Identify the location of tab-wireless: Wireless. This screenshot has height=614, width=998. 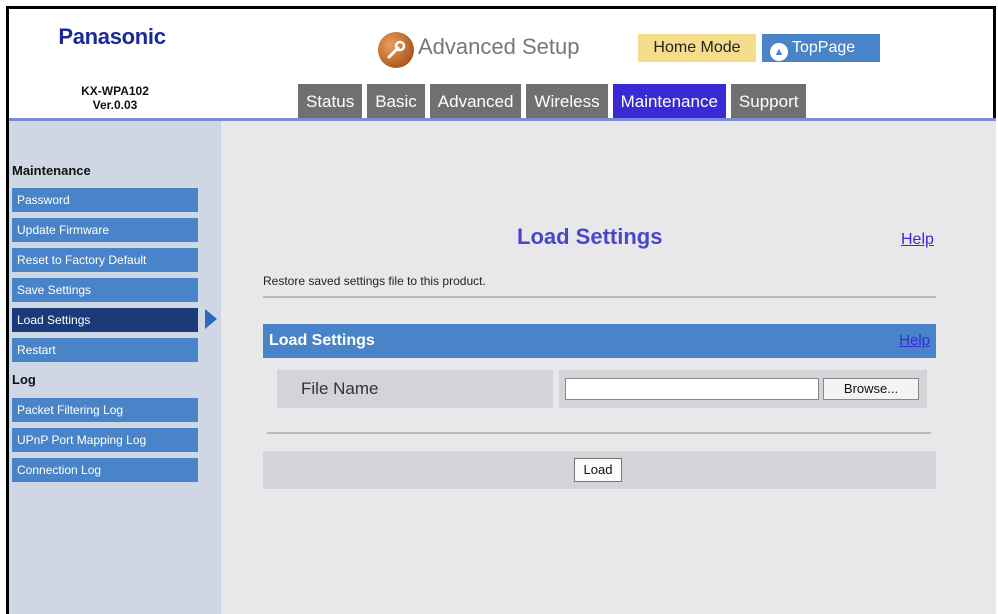
(567, 102).